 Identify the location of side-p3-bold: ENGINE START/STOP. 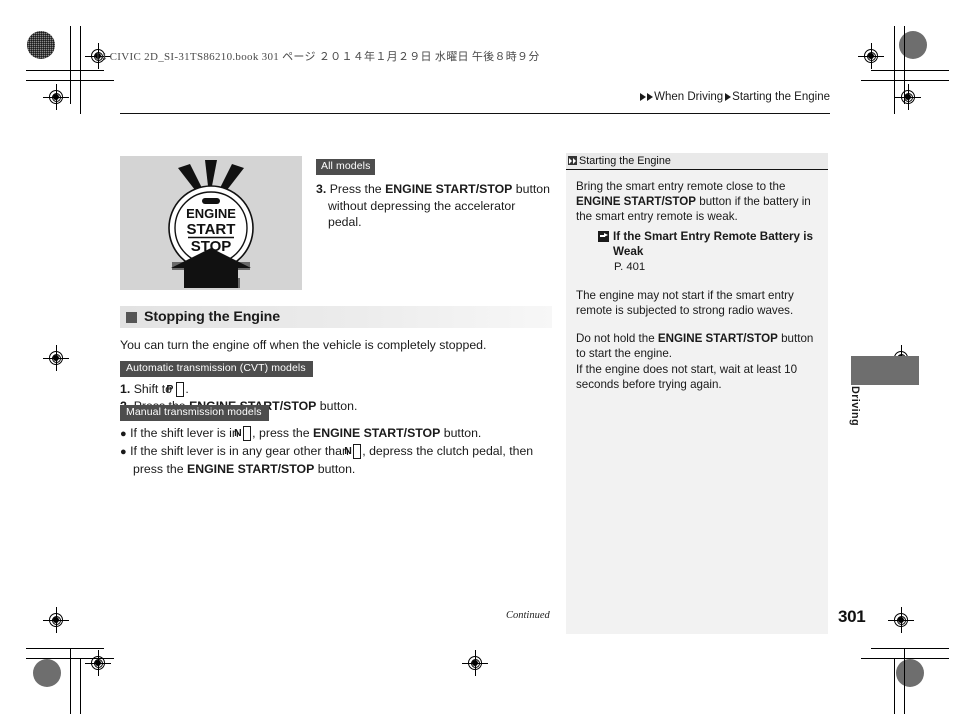
(717, 339).